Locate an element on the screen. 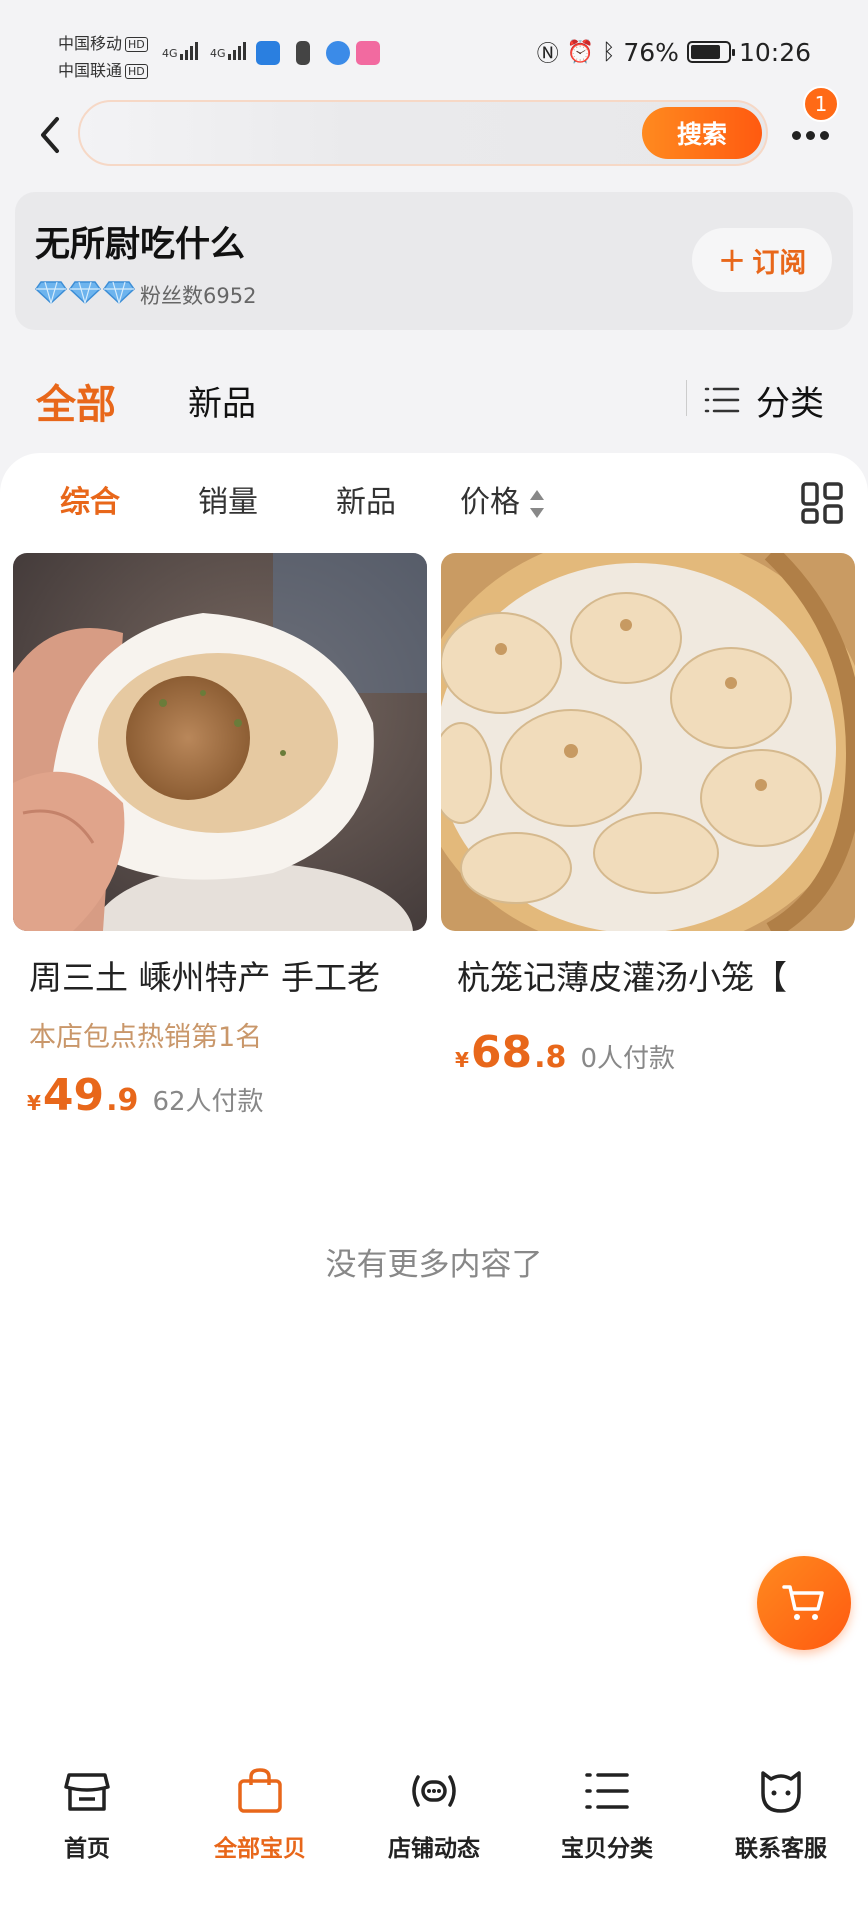  cart-button is located at coordinates (804, 1603).